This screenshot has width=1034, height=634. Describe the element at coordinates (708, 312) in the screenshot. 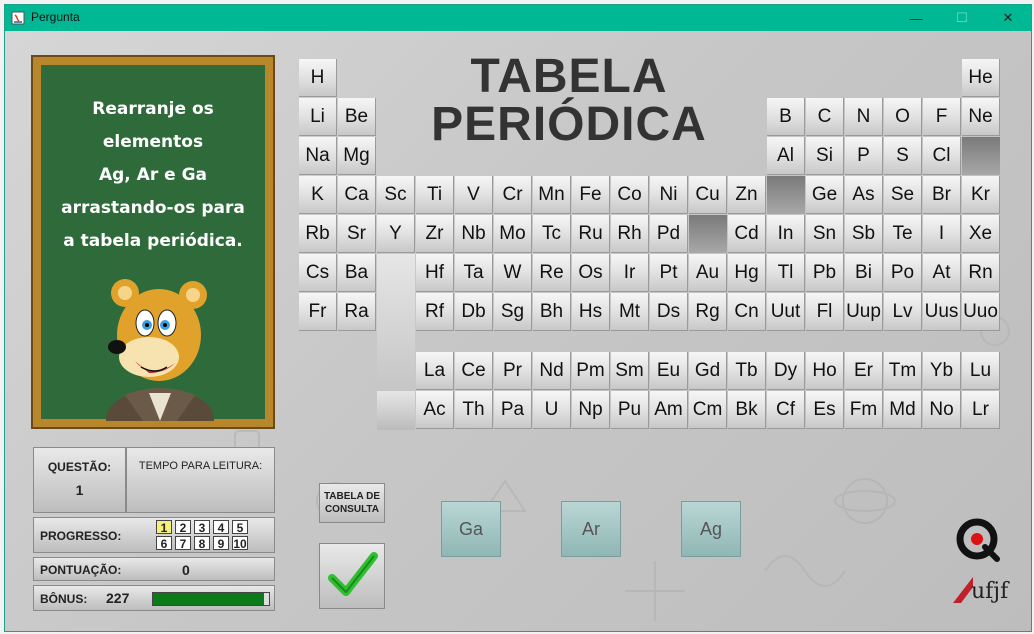

I see `element-cell-rg: Rg` at that location.